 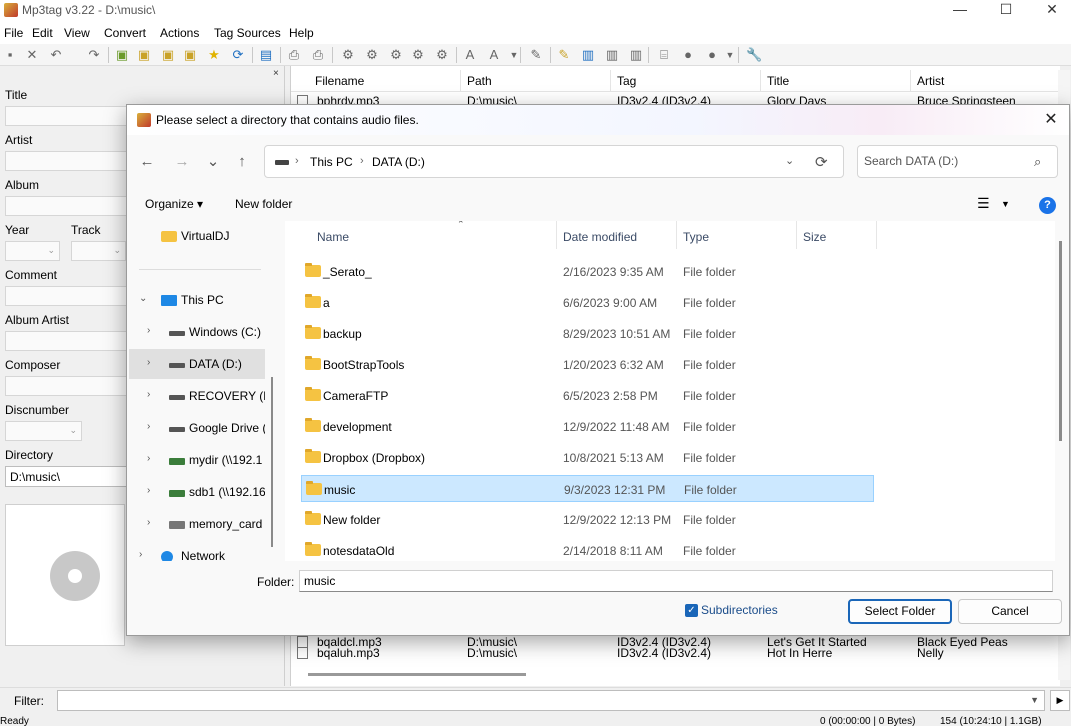 What do you see at coordinates (587, 302) in the screenshot?
I see `folder-row: a 6/6/2023 9:00 AM File folder` at bounding box center [587, 302].